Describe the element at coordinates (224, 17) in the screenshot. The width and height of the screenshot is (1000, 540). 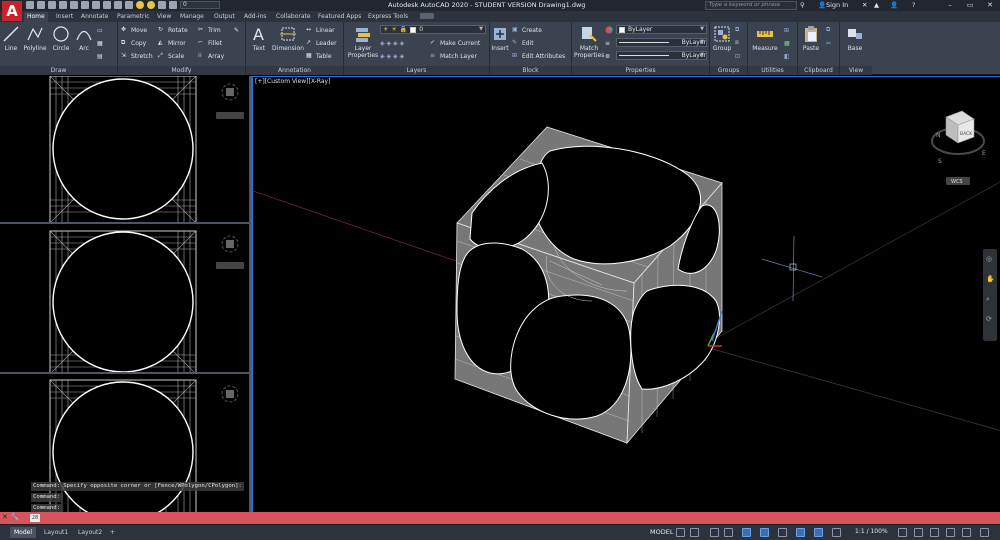
I see `tab-output: Output` at that location.